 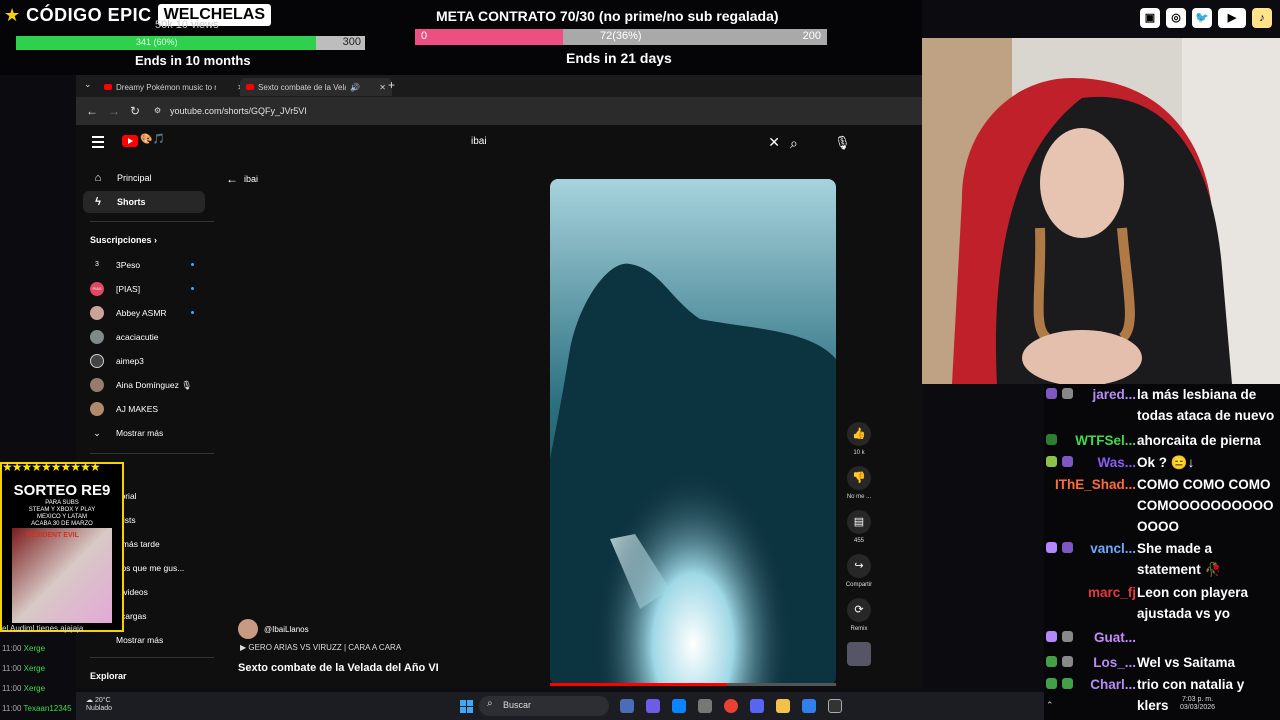 I want to click on youtube-logo-icon, so click(x=130, y=141).